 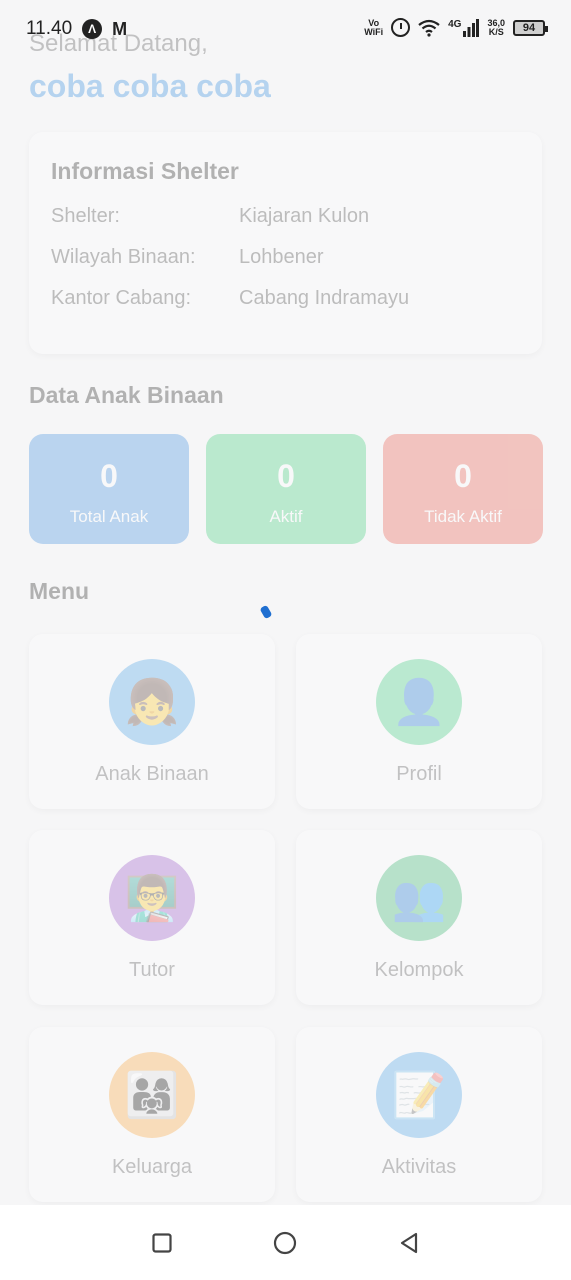 I want to click on stat-label: Aktif, so click(x=286, y=516).